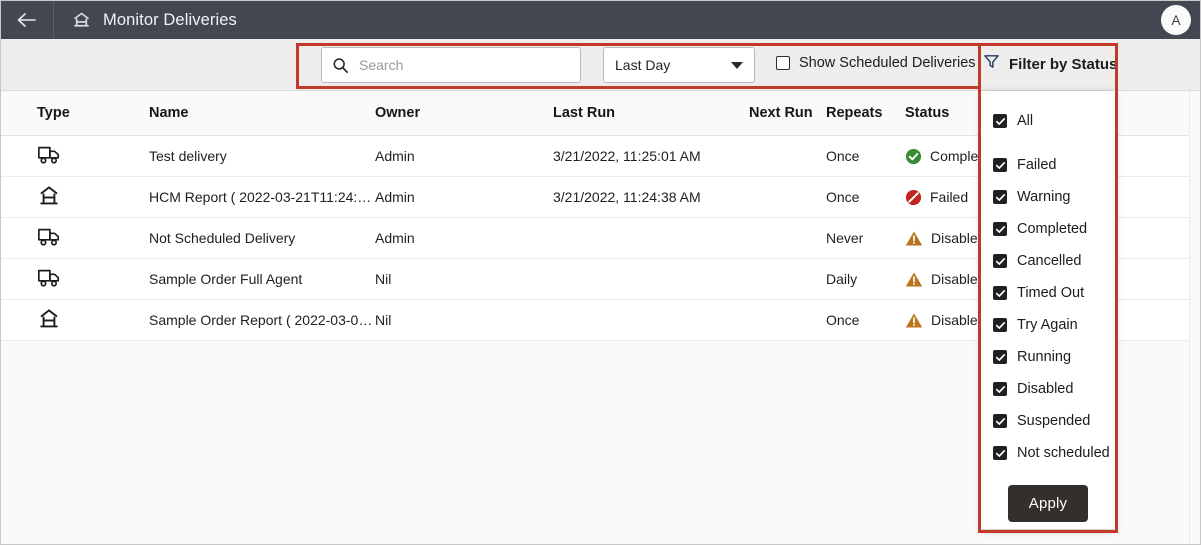 The width and height of the screenshot is (1201, 545). I want to click on column-header-next-run: Next Run, so click(787, 113).